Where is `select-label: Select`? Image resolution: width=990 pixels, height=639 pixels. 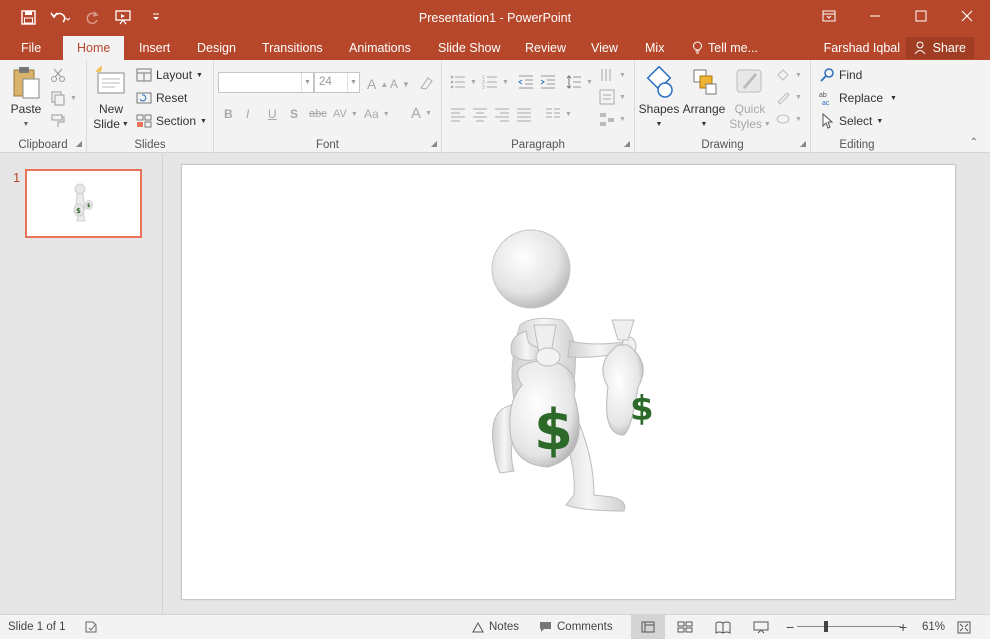
select-label: Select is located at coordinates (856, 121).